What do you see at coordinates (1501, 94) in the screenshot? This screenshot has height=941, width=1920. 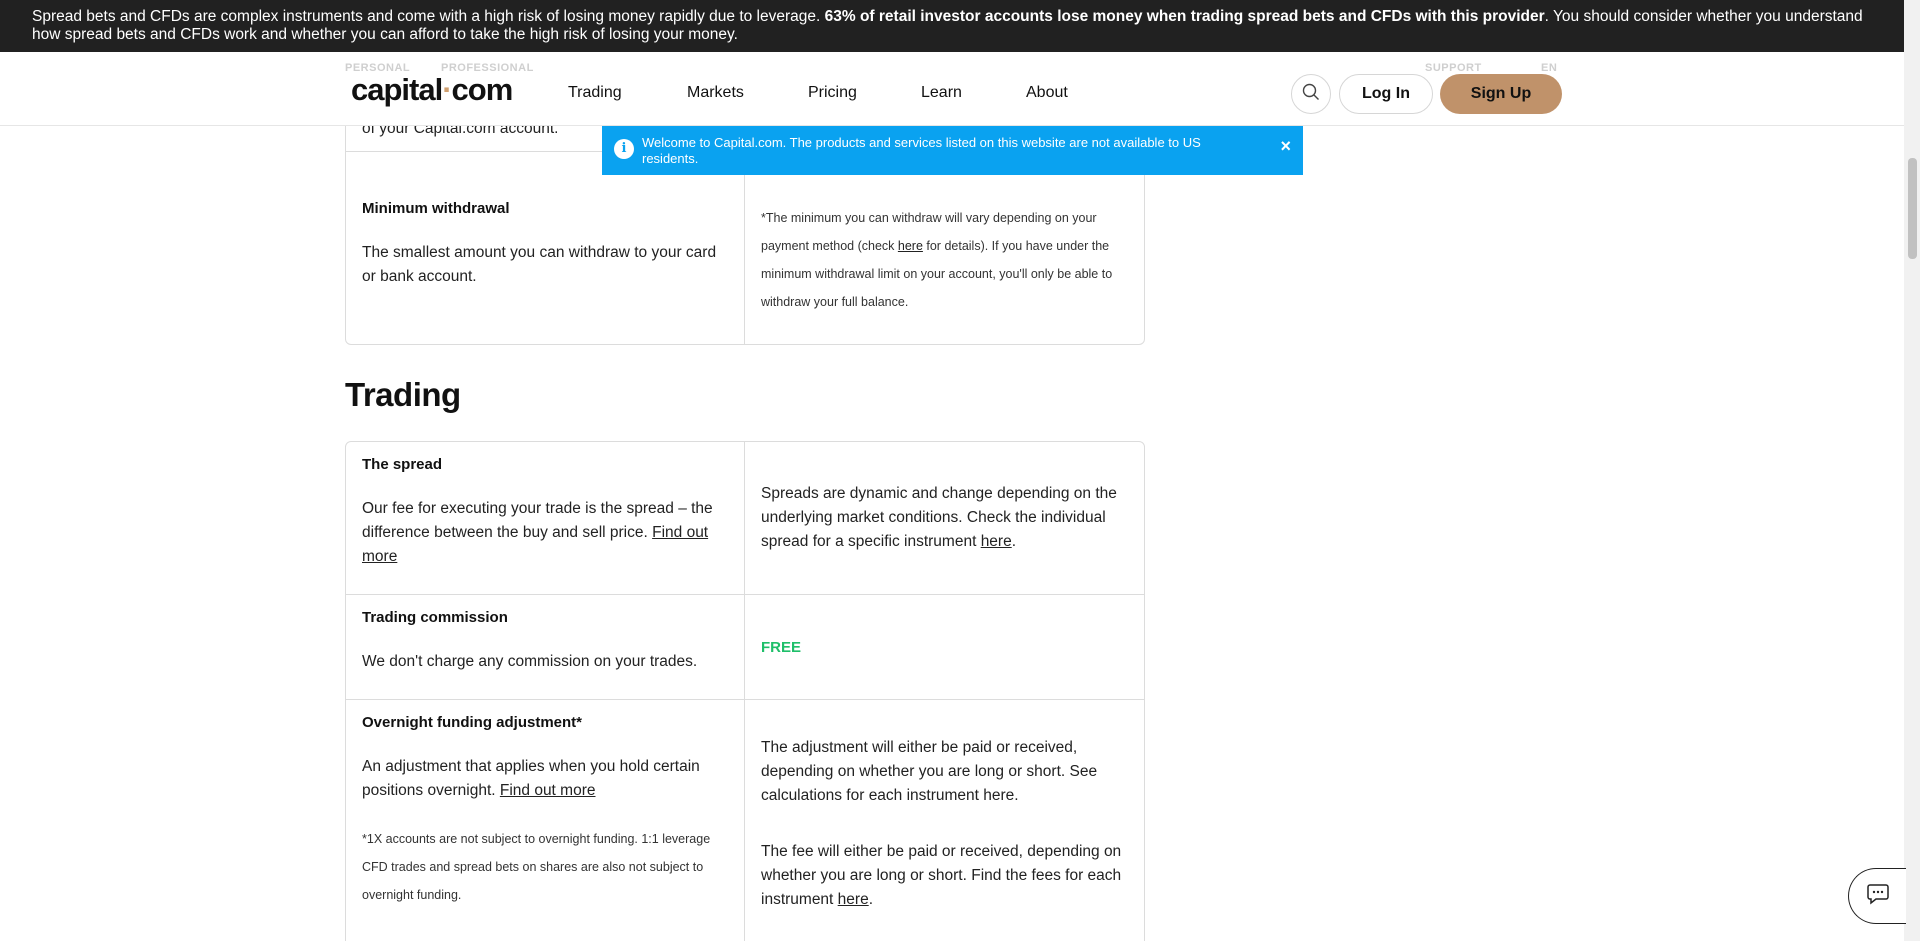 I see `signup-button: Sign Up` at bounding box center [1501, 94].